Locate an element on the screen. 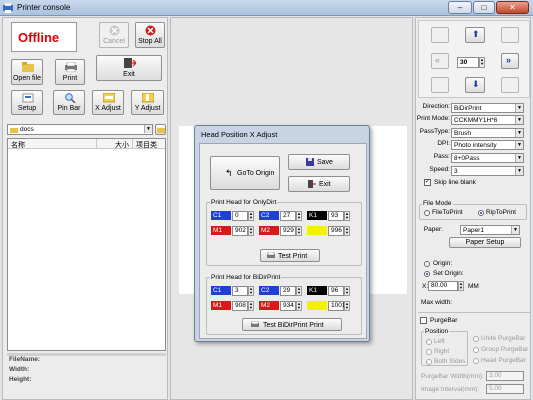 The width and height of the screenshot is (533, 400). offset-input: 96 is located at coordinates (336, 291).